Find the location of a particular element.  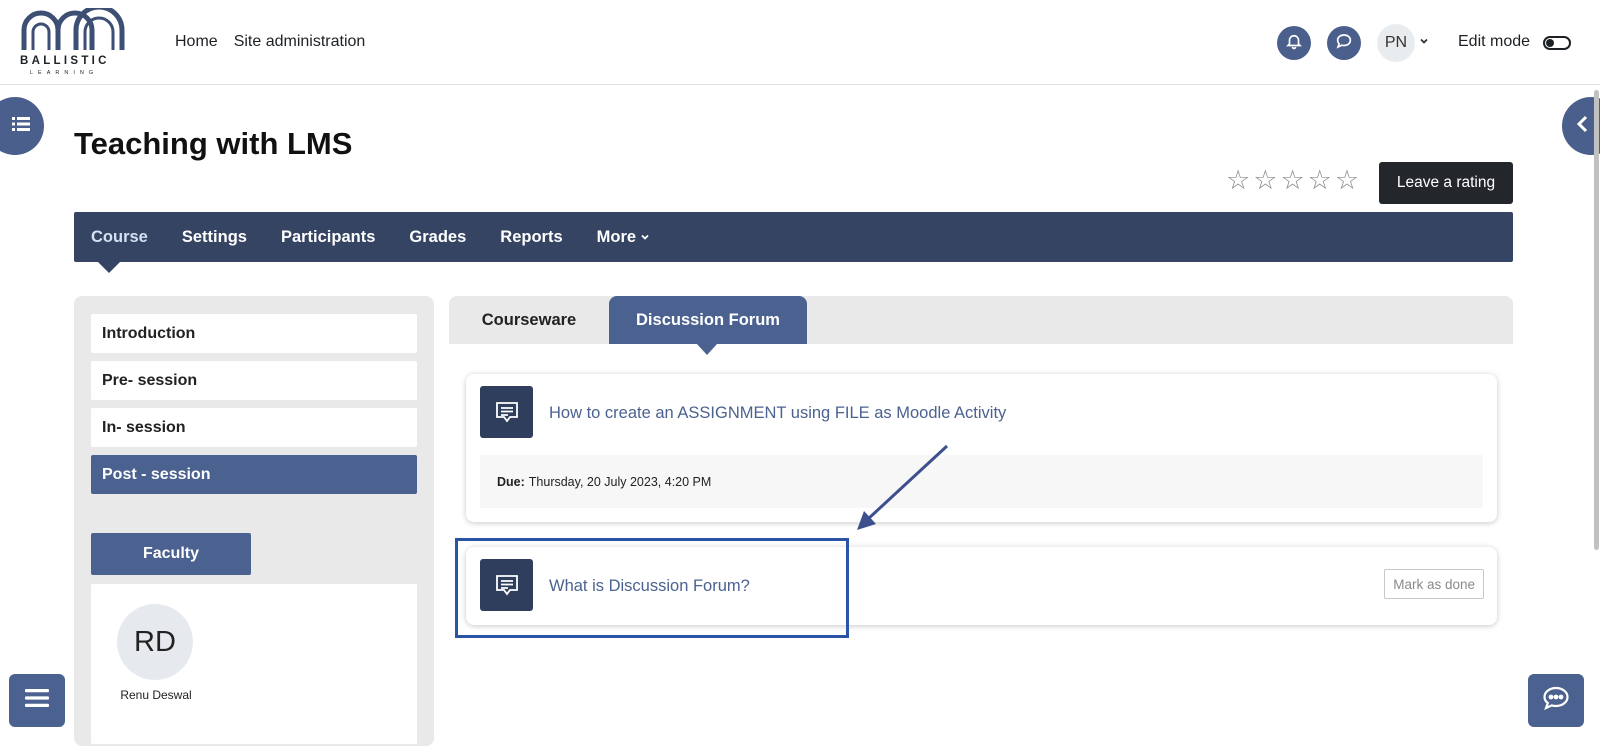

rating-stars: ☆ ☆ ☆ ☆ ☆ is located at coordinates (1292, 180).